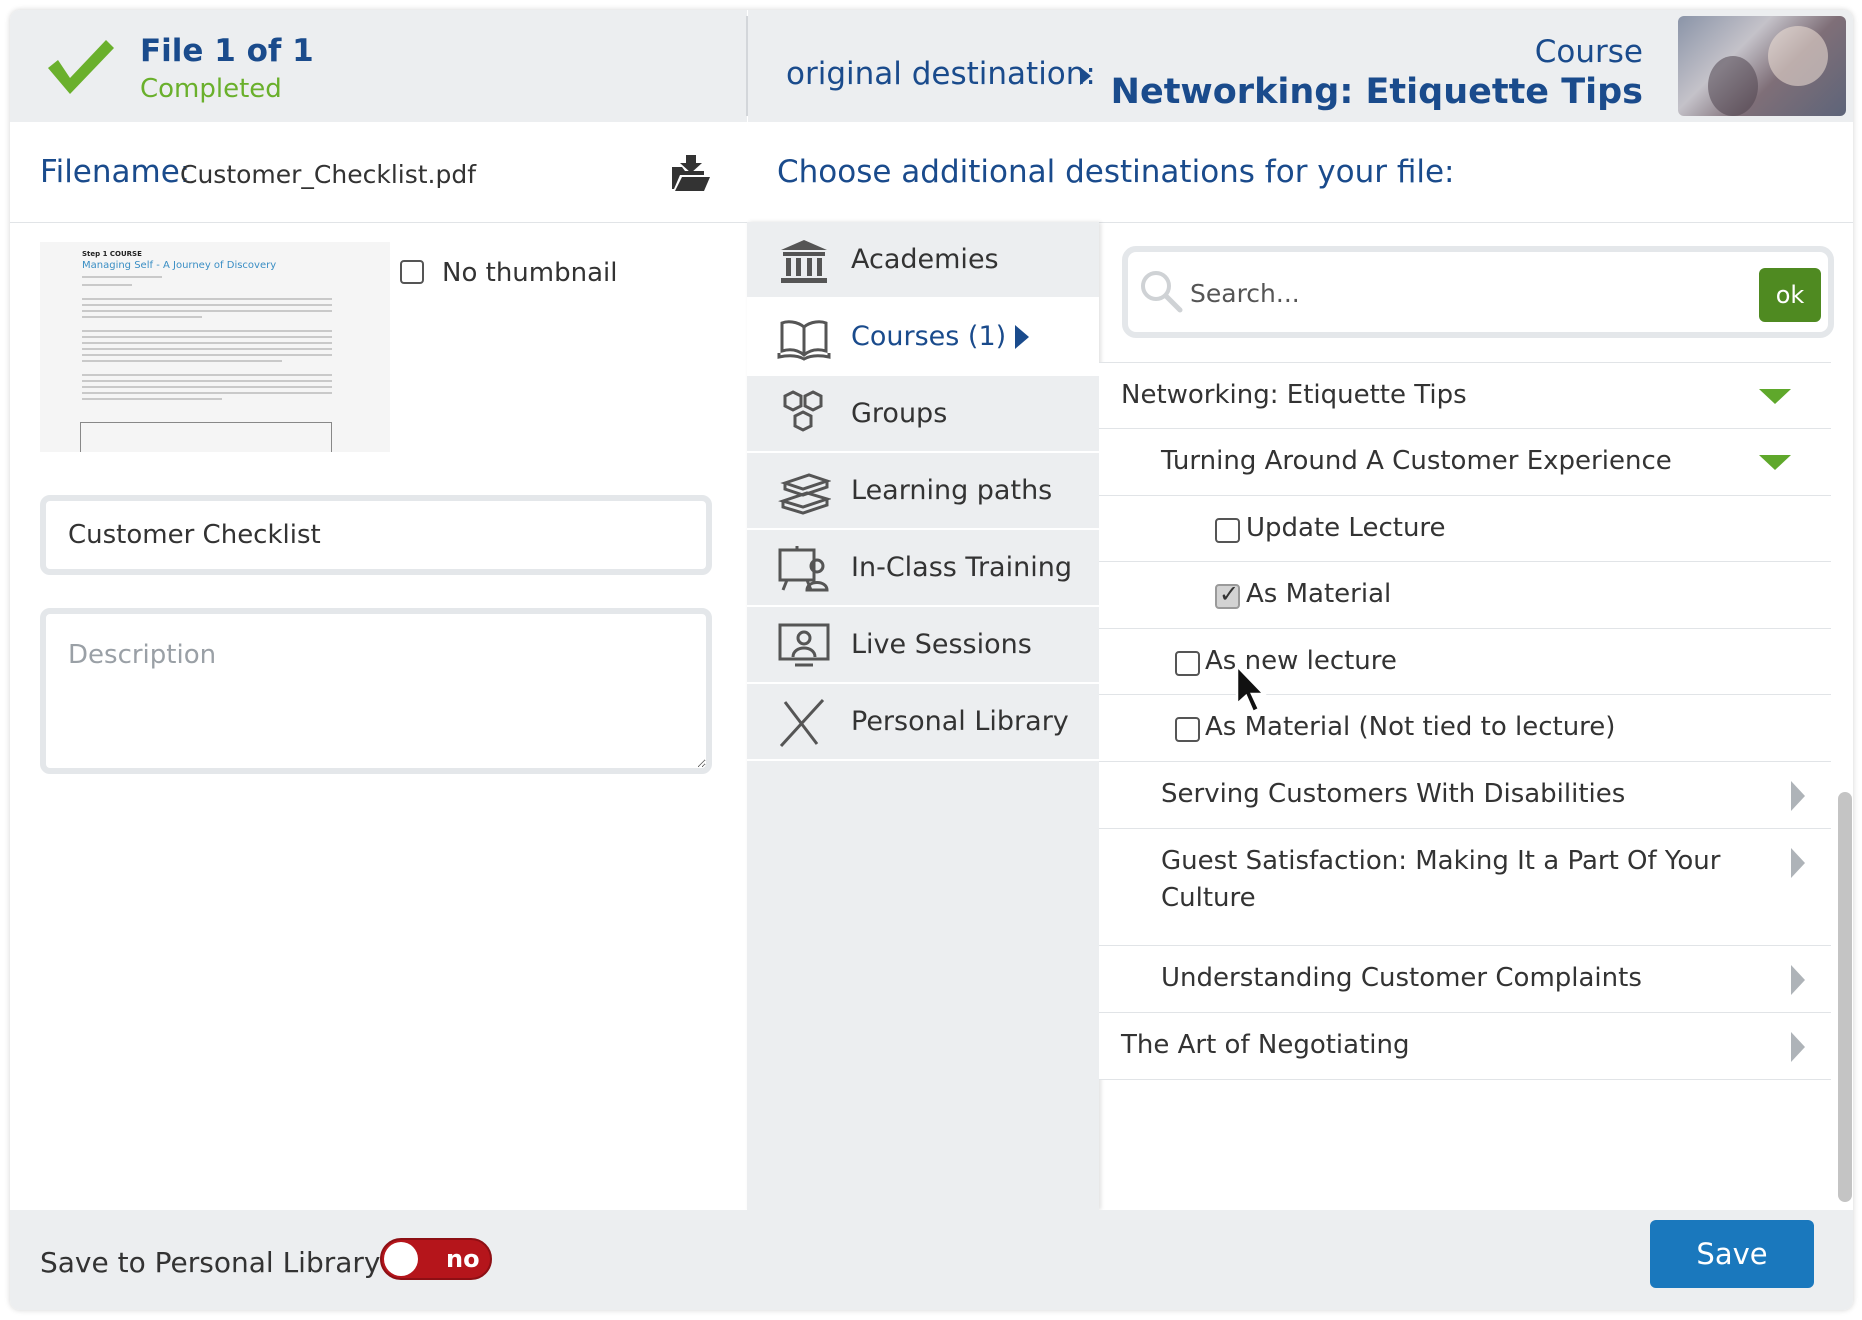  I want to click on personal-library-icon, so click(802, 723).